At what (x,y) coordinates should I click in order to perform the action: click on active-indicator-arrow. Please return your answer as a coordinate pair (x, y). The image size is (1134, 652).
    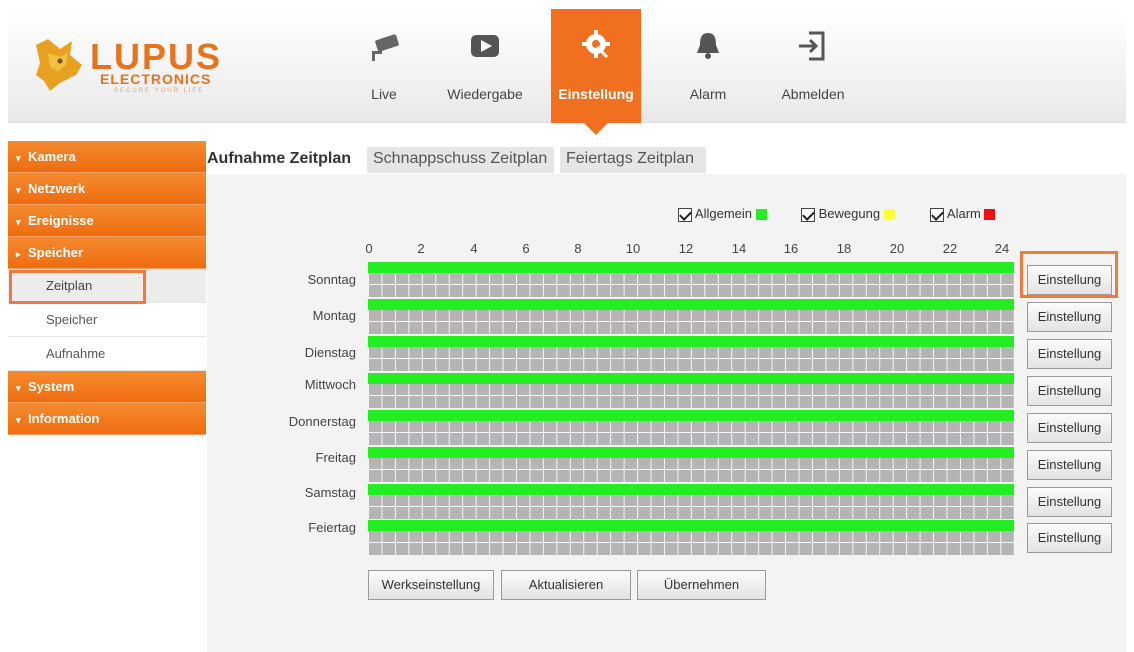
    Looking at the image, I should click on (596, 129).